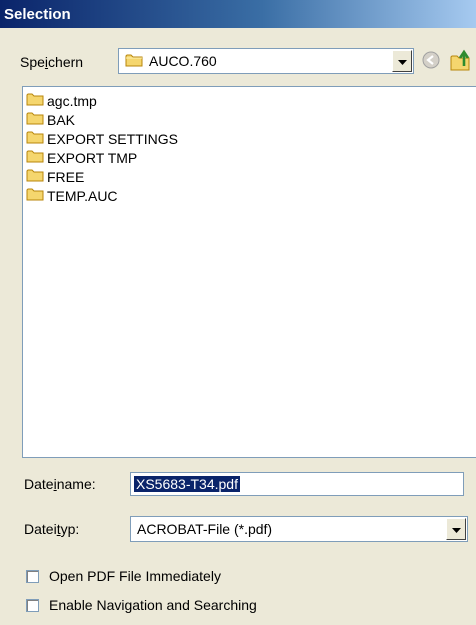 The image size is (476, 625). Describe the element at coordinates (92, 157) in the screenshot. I see `list-item-label: EXPORT TMP` at that location.